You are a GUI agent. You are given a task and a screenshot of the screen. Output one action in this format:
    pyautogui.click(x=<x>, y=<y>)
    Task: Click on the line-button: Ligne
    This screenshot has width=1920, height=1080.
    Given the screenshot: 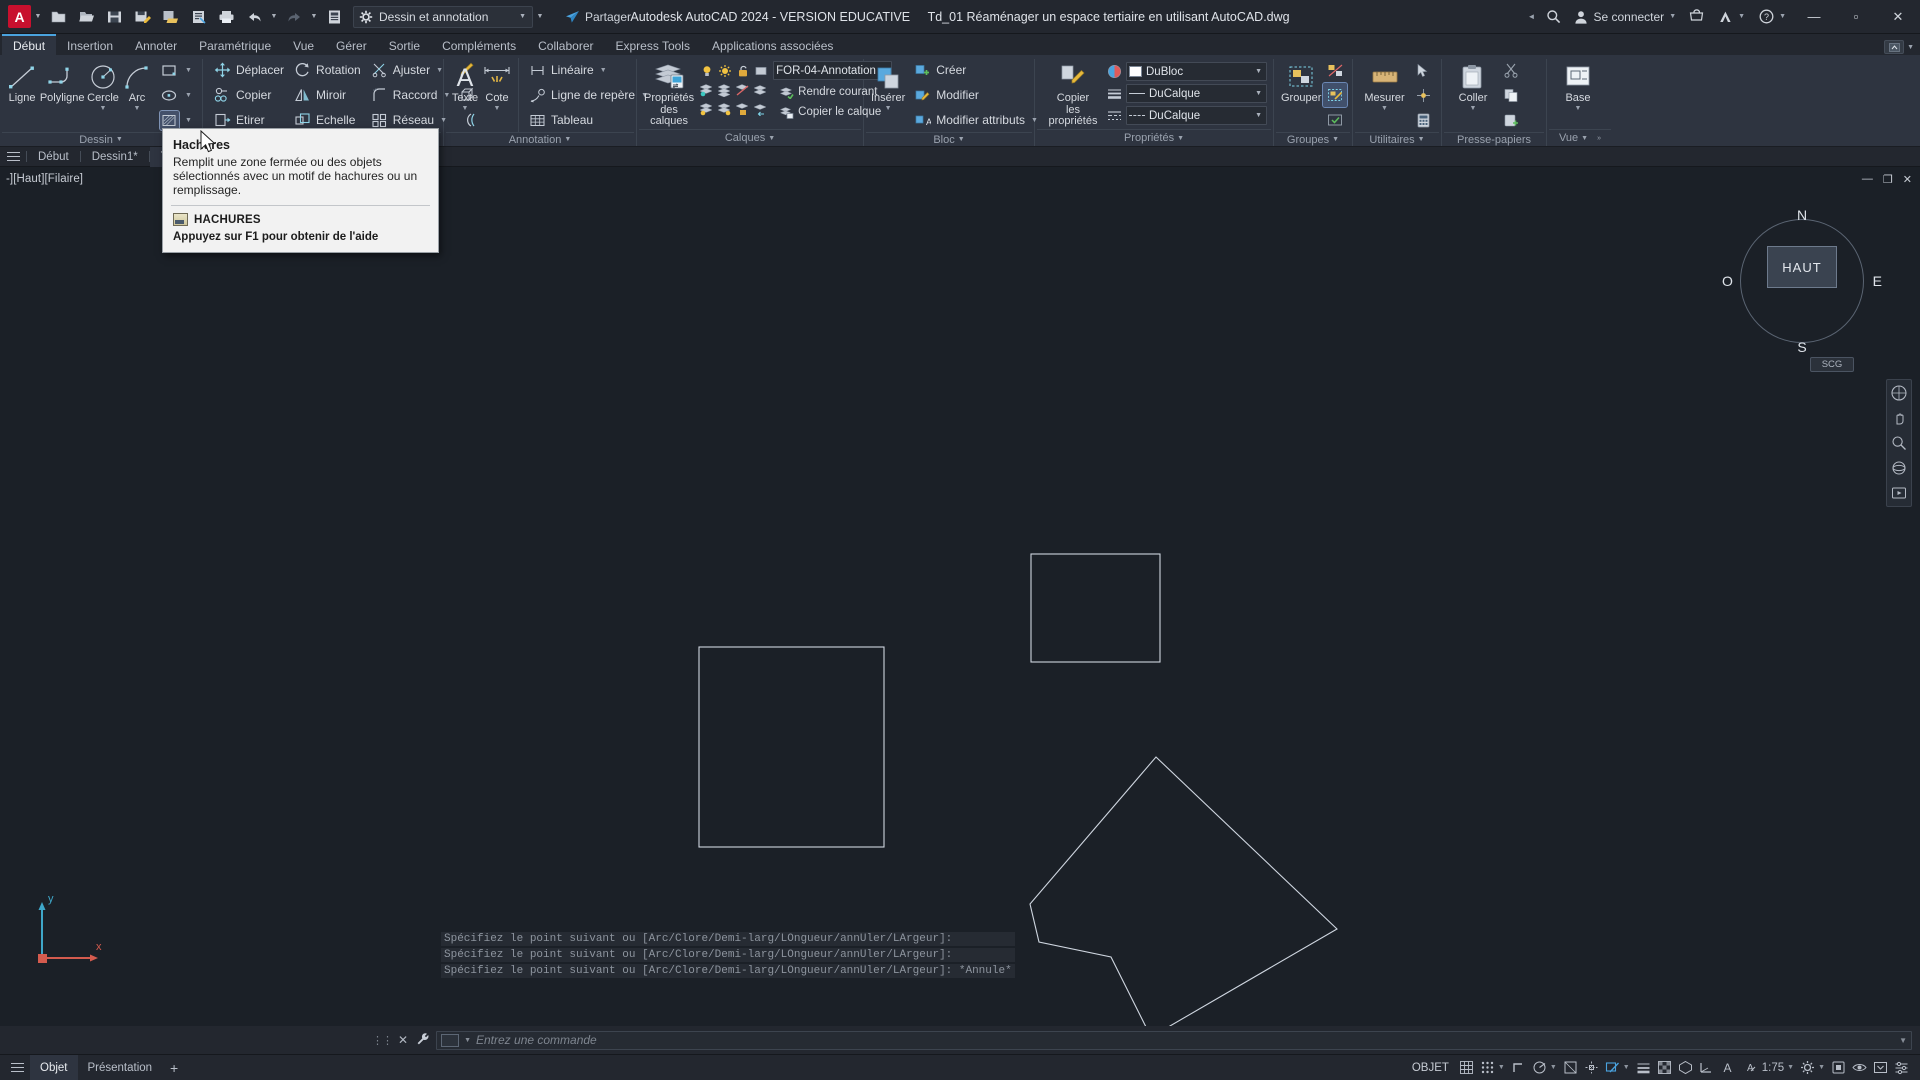 What is the action you would take?
    pyautogui.click(x=22, y=81)
    